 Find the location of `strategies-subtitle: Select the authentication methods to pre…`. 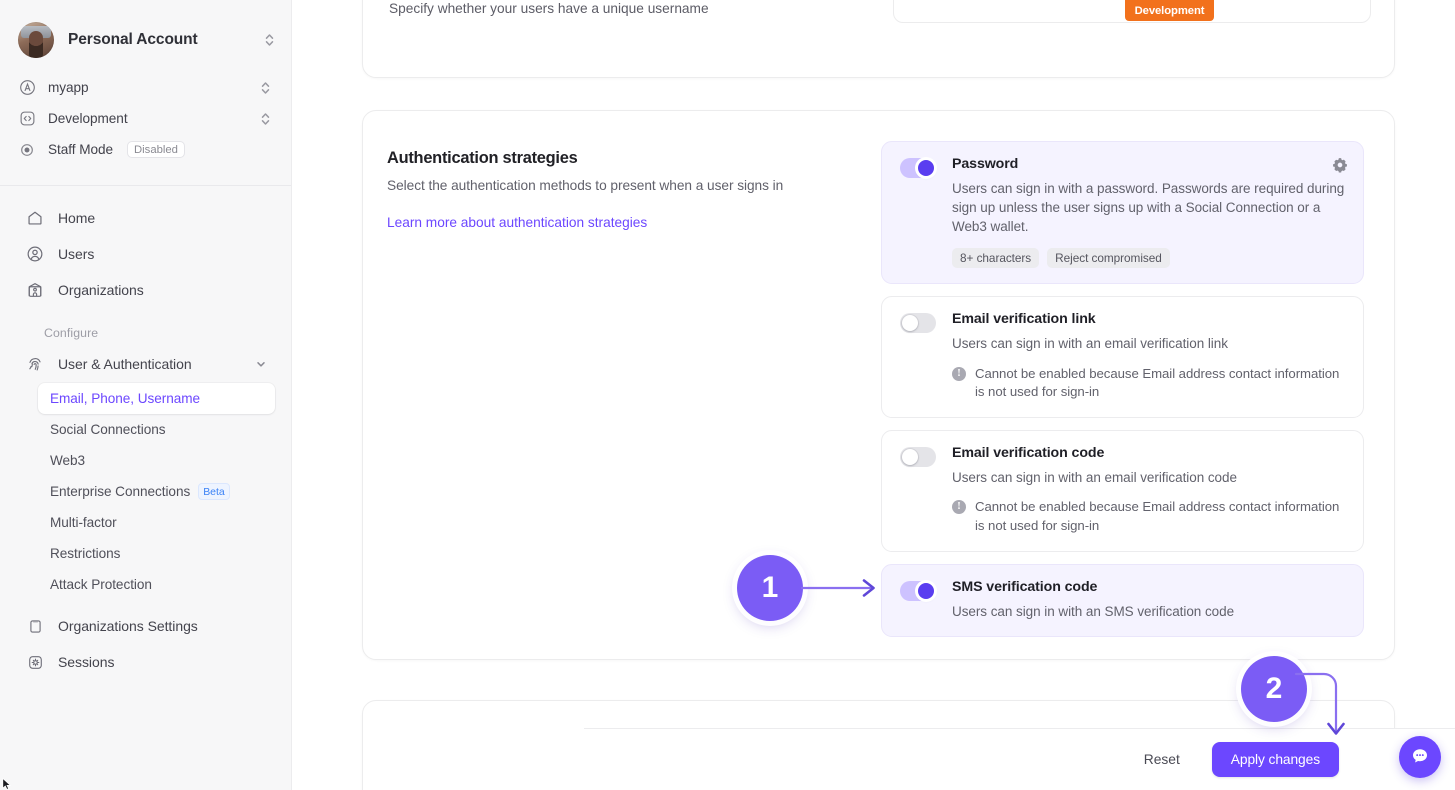

strategies-subtitle: Select the authentication methods to pre… is located at coordinates (585, 185).